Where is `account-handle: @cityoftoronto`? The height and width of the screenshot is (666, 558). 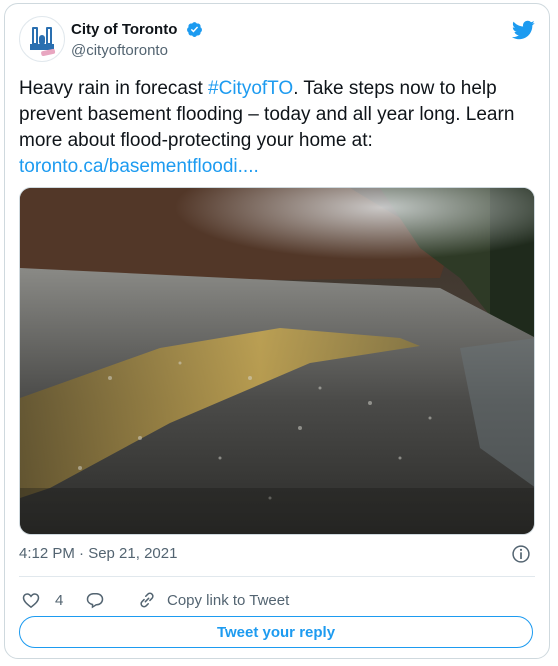 account-handle: @cityoftoronto is located at coordinates (137, 51).